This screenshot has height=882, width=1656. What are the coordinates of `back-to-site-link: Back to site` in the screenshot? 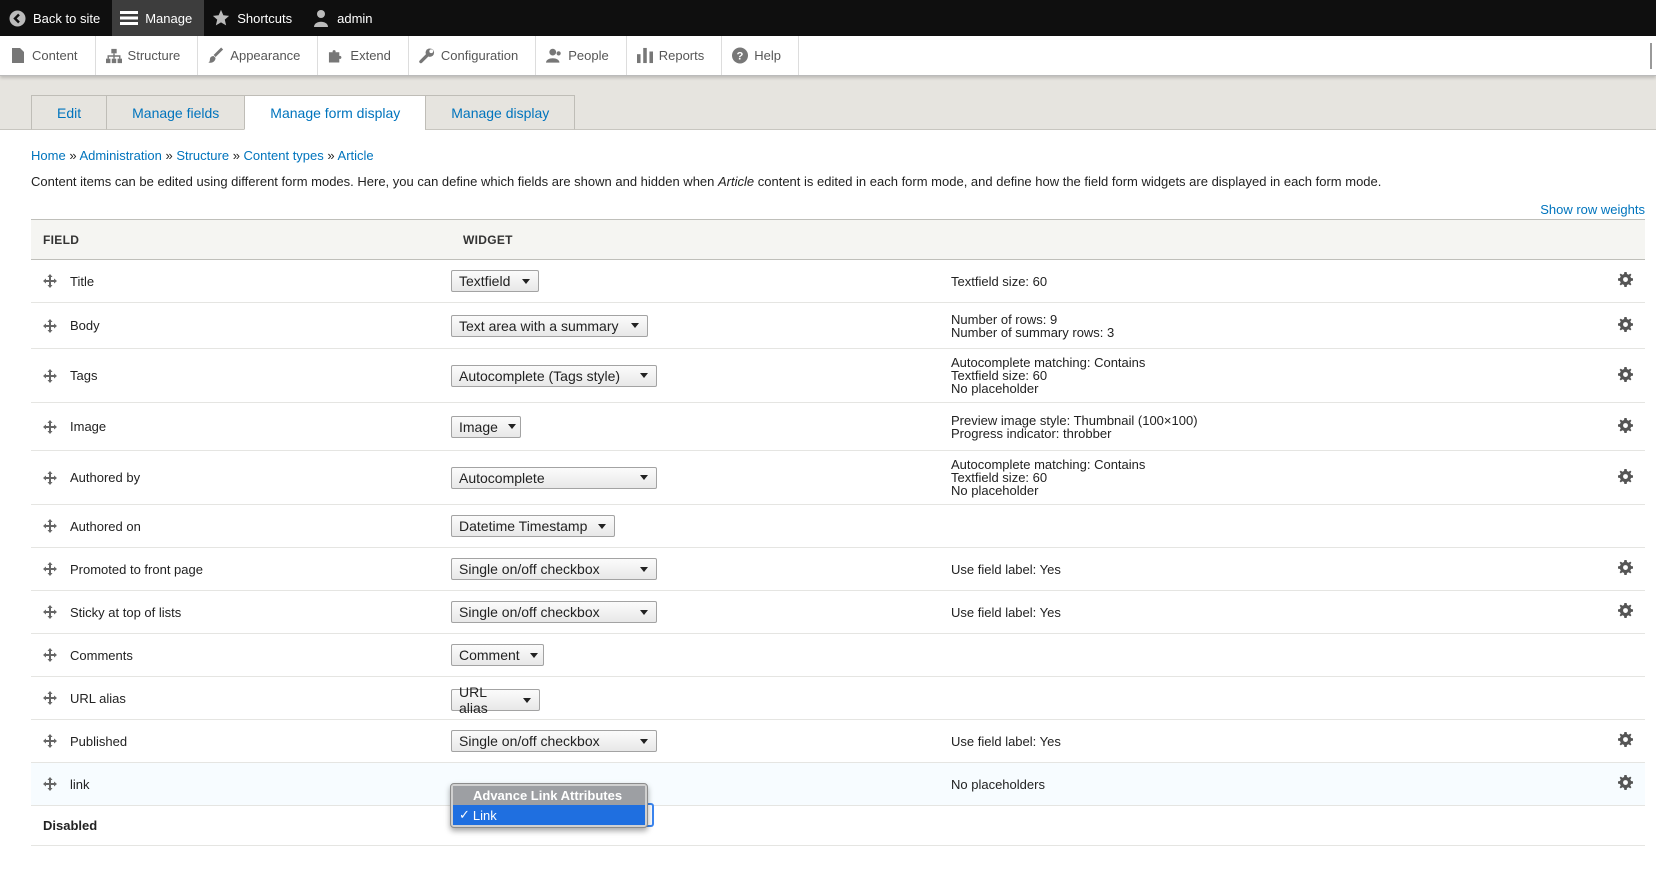 It's located at (56, 18).